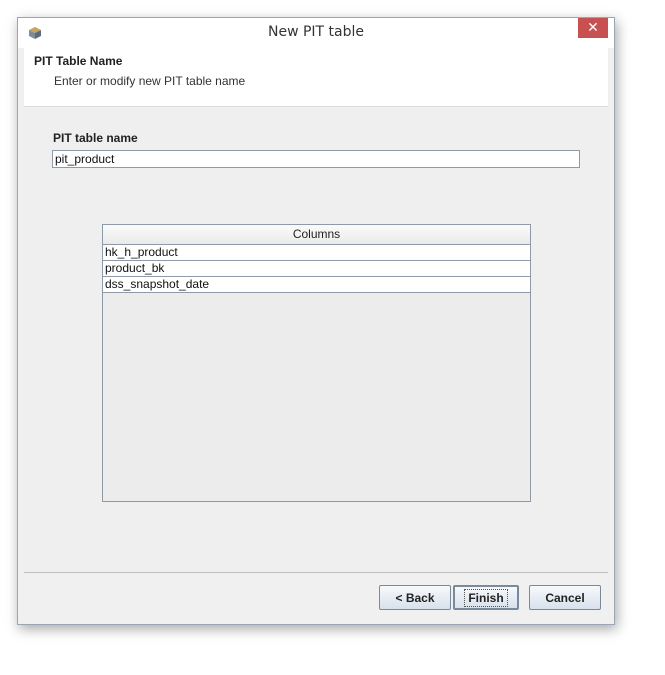 This screenshot has width=665, height=675. I want to click on window-title: New PIT table, so click(316, 32).